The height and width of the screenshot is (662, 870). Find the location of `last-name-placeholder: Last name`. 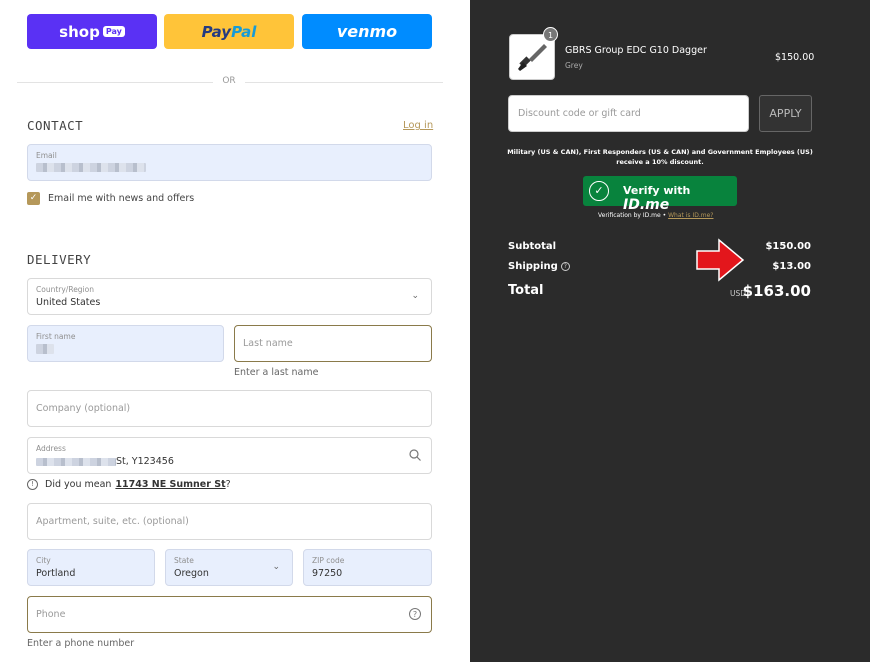

last-name-placeholder: Last name is located at coordinates (268, 343).